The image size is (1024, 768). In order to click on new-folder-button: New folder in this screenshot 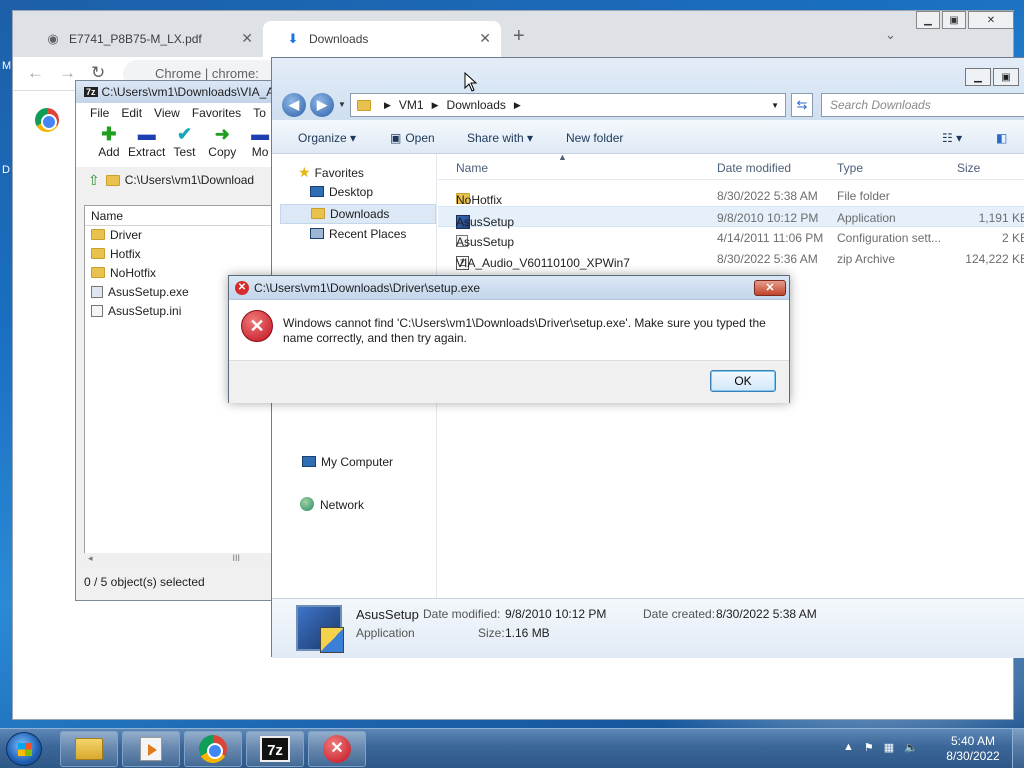, I will do `click(594, 138)`.